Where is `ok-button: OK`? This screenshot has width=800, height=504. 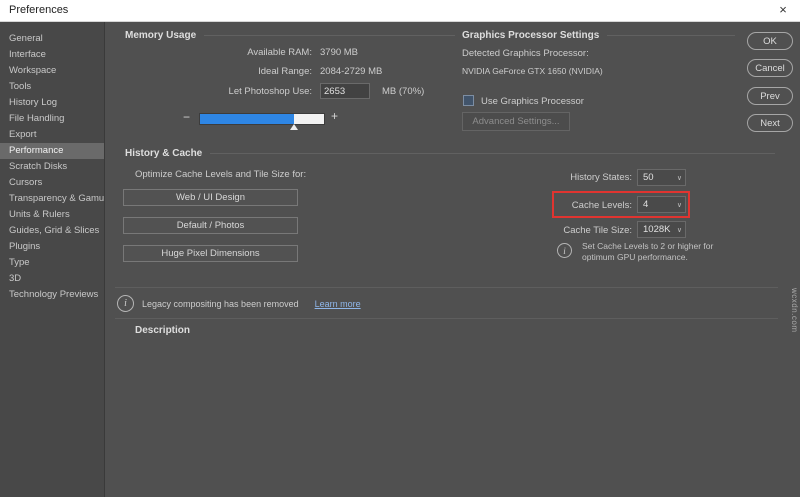
ok-button: OK is located at coordinates (770, 41).